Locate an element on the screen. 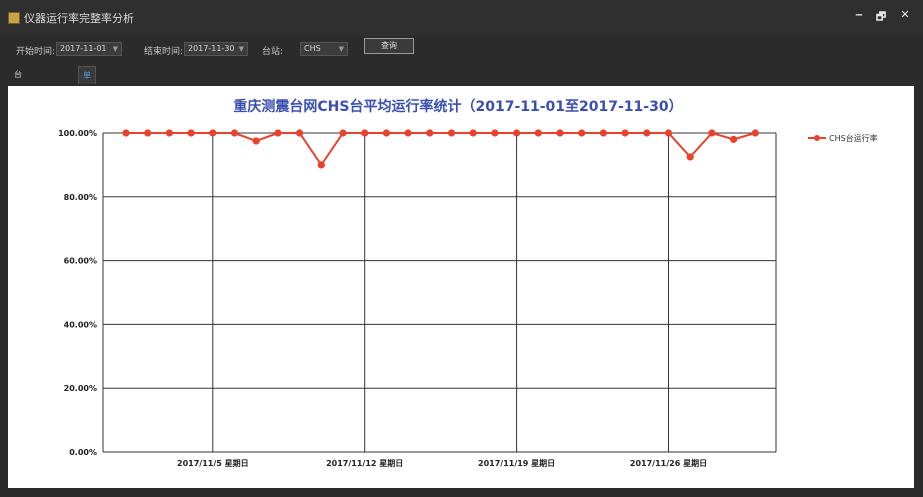 This screenshot has width=923, height=497. station-value: CHS is located at coordinates (312, 48).